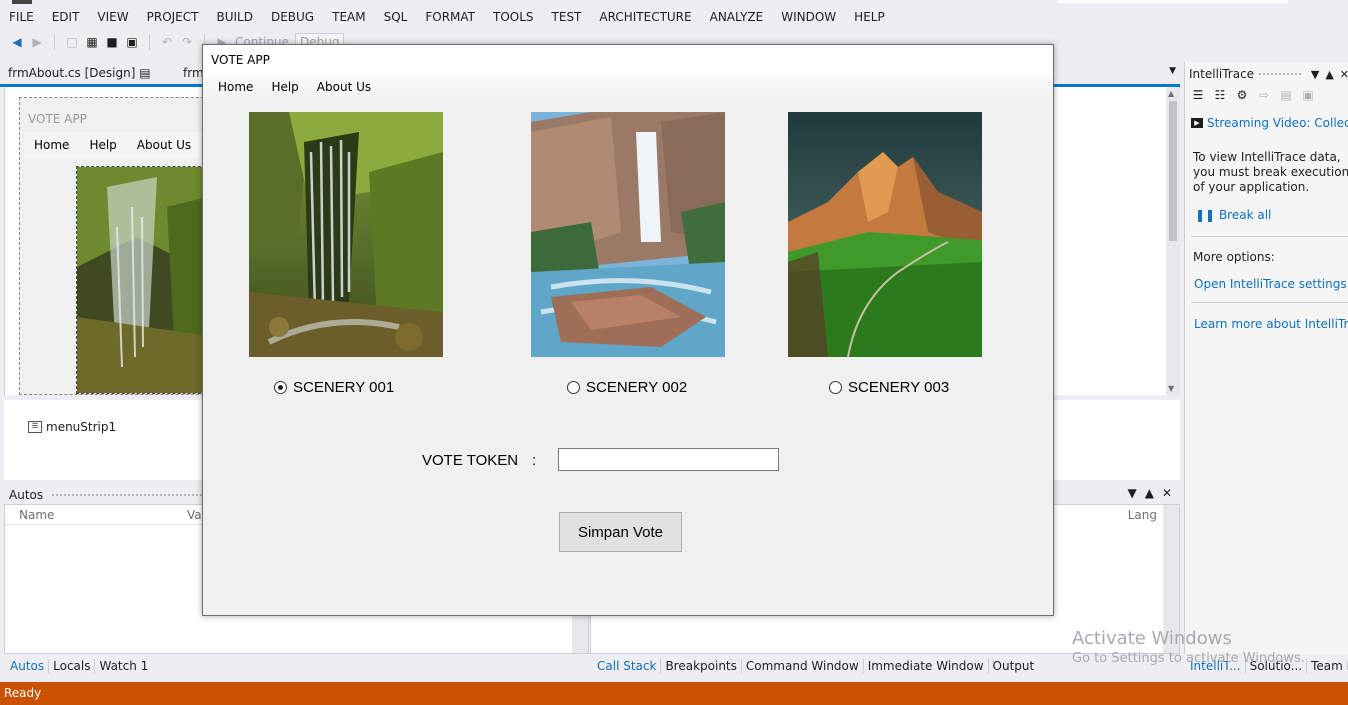 This screenshot has height=705, width=1348. What do you see at coordinates (240, 60) in the screenshot?
I see `window-title: VOTE APP` at bounding box center [240, 60].